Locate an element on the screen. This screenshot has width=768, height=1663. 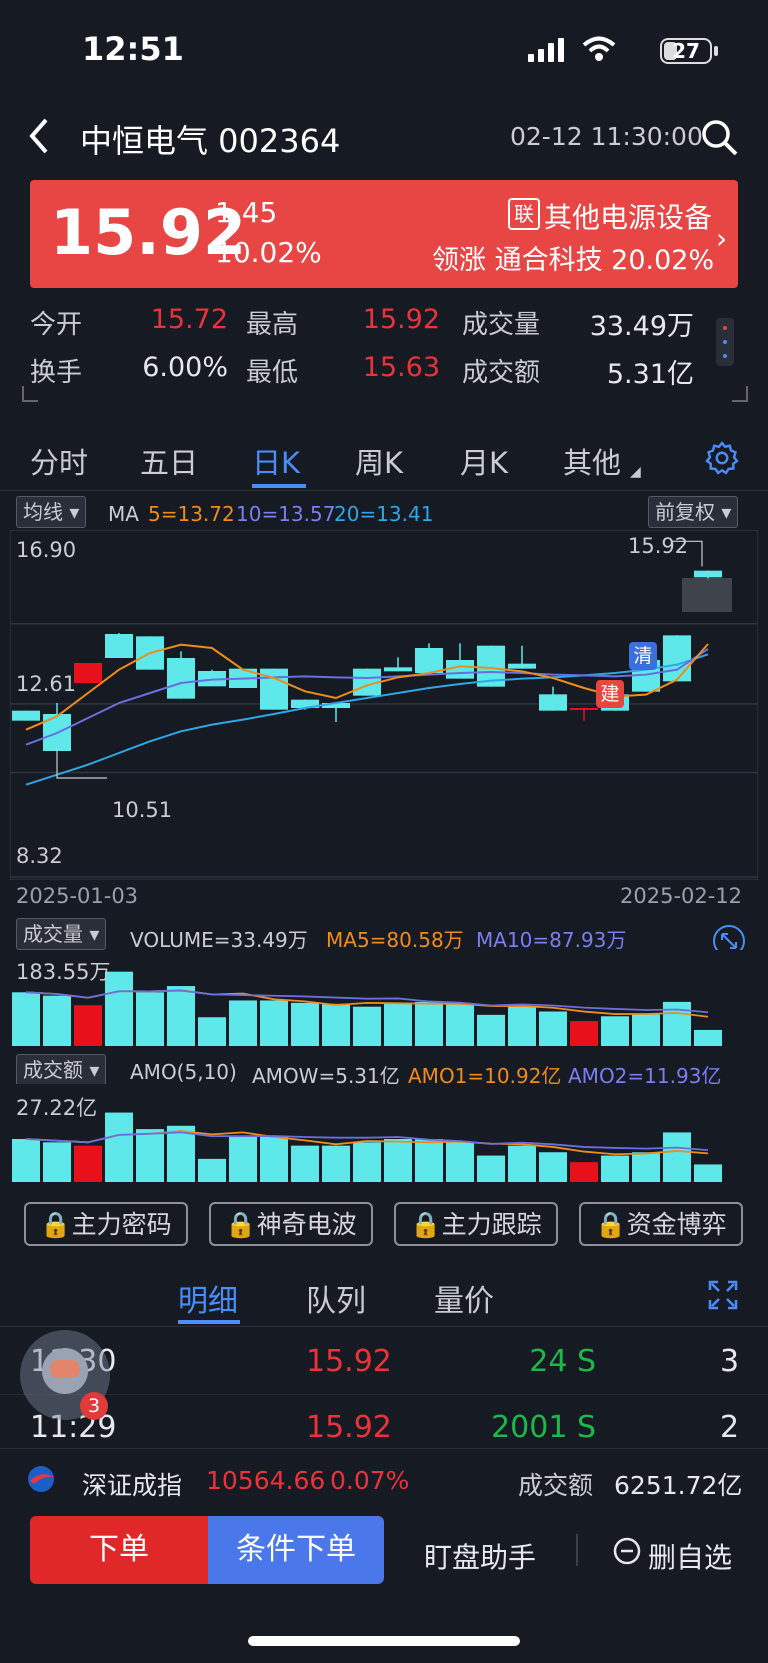
magic-wave-button: 🔒神奇电波 is located at coordinates (291, 1224).